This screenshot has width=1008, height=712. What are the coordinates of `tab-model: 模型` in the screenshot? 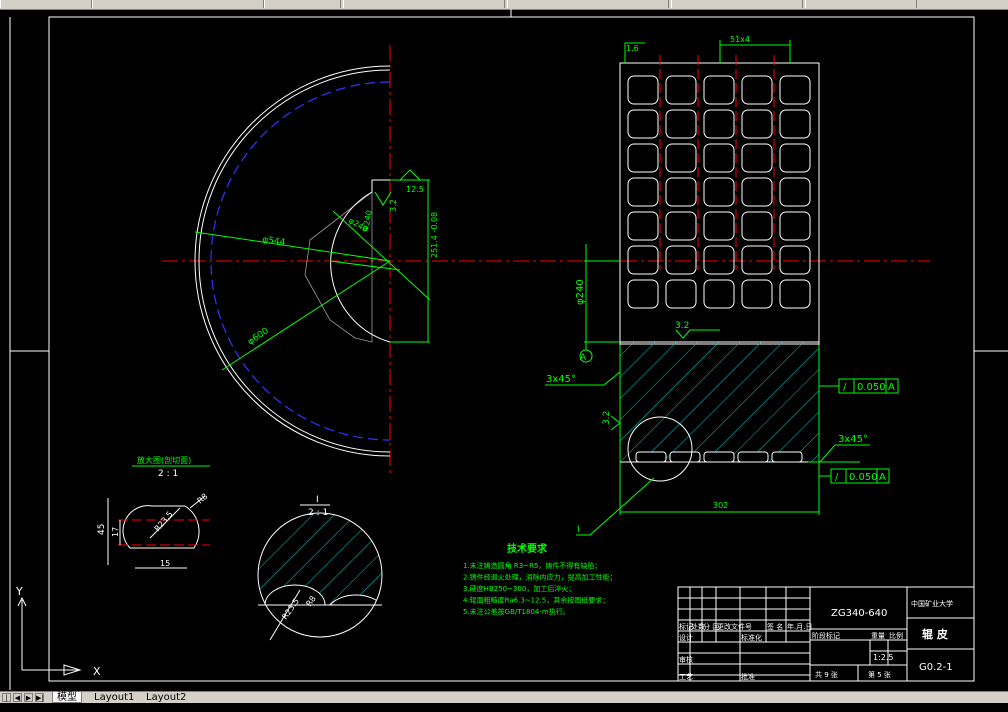 It's located at (67, 697).